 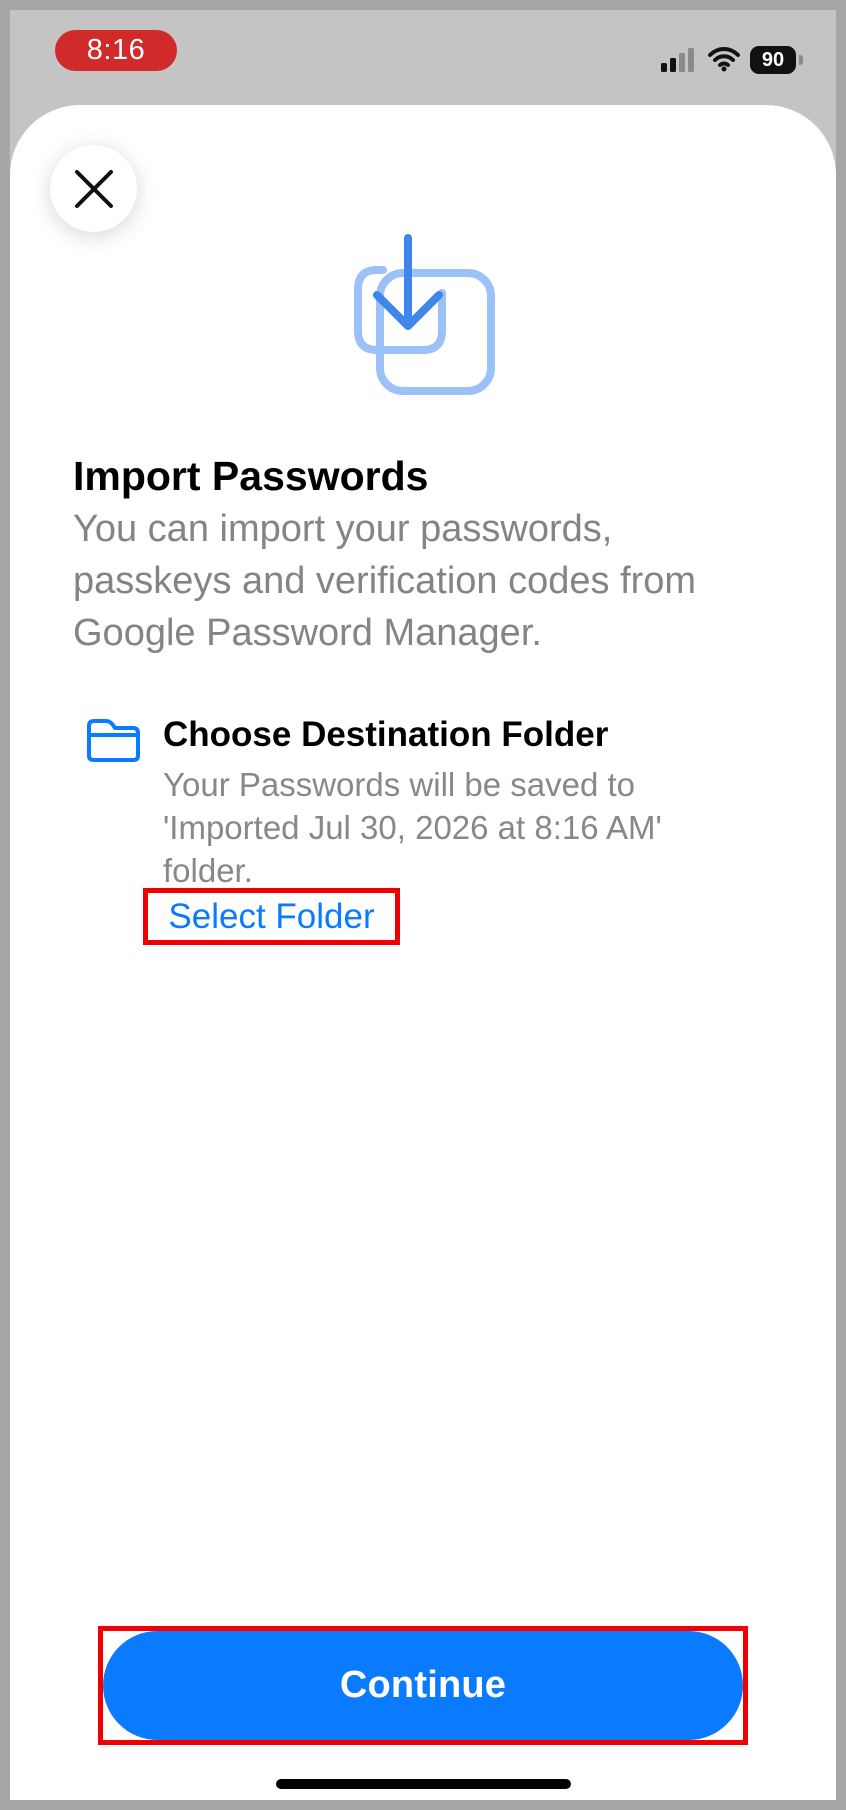 I want to click on close-button, so click(x=93, y=188).